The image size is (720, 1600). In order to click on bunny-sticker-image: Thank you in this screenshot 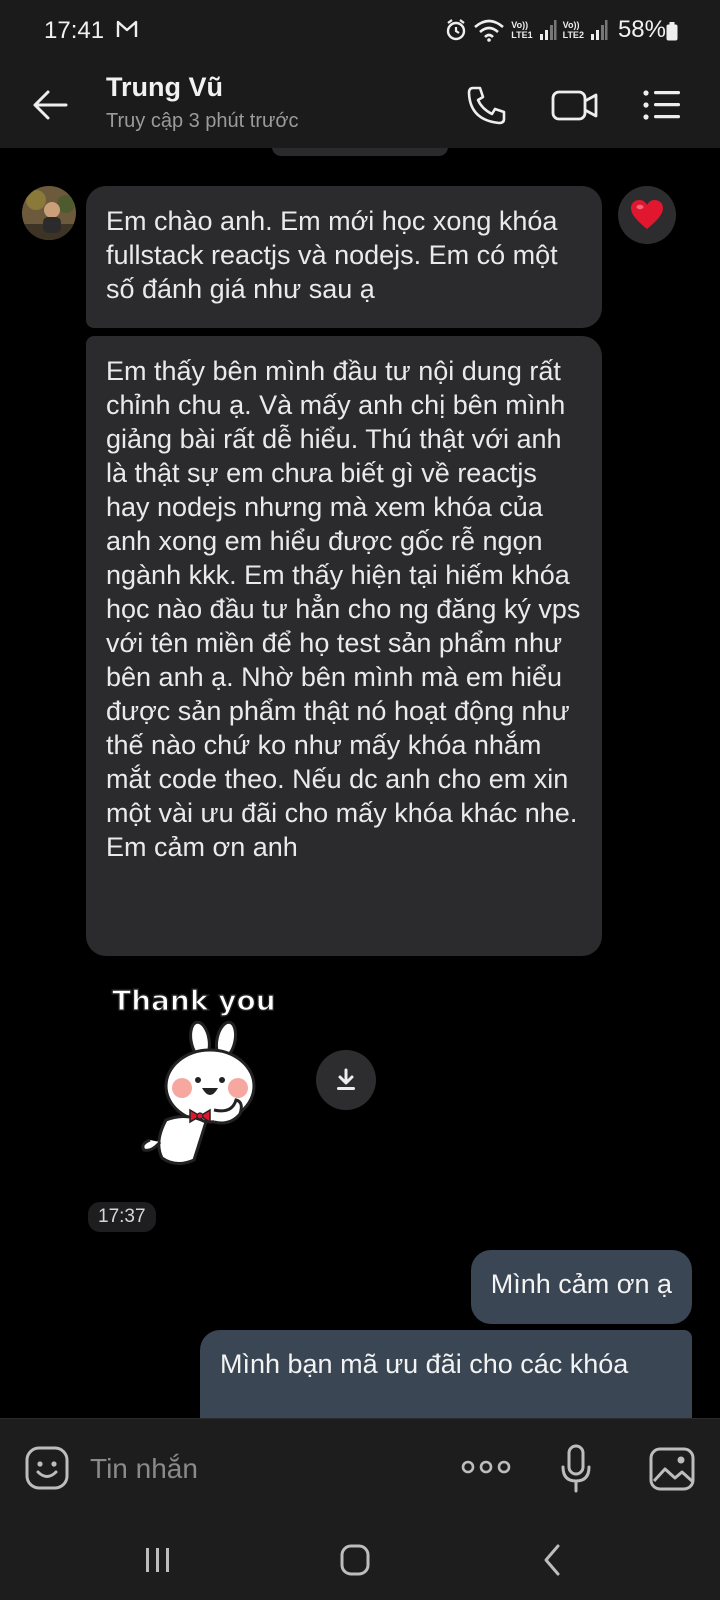, I will do `click(193, 1074)`.